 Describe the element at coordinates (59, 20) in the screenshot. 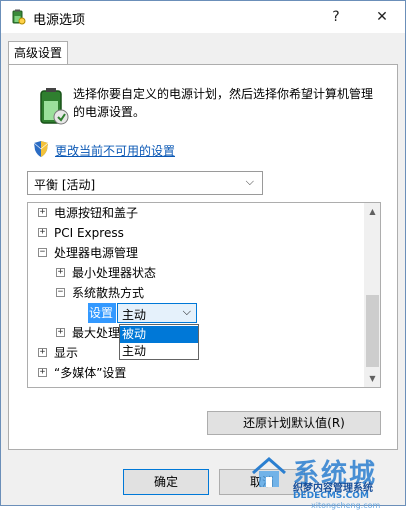

I see `window-title: 电源选项` at that location.